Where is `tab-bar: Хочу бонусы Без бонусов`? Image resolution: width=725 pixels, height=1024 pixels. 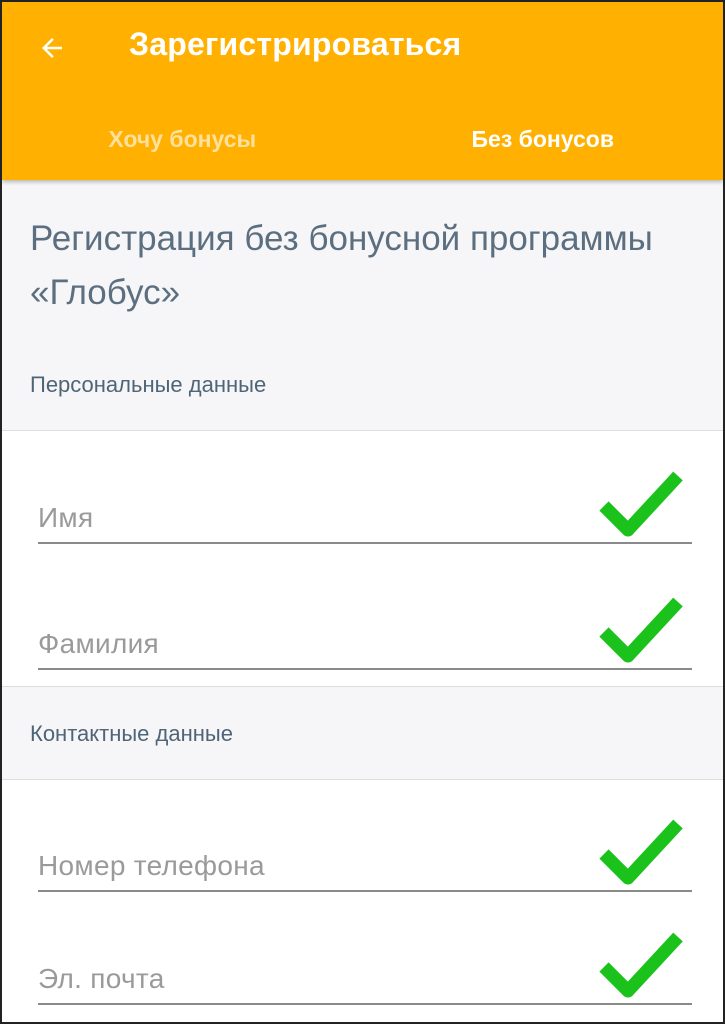
tab-bar: Хочу бонусы Без бонусов is located at coordinates (362, 139).